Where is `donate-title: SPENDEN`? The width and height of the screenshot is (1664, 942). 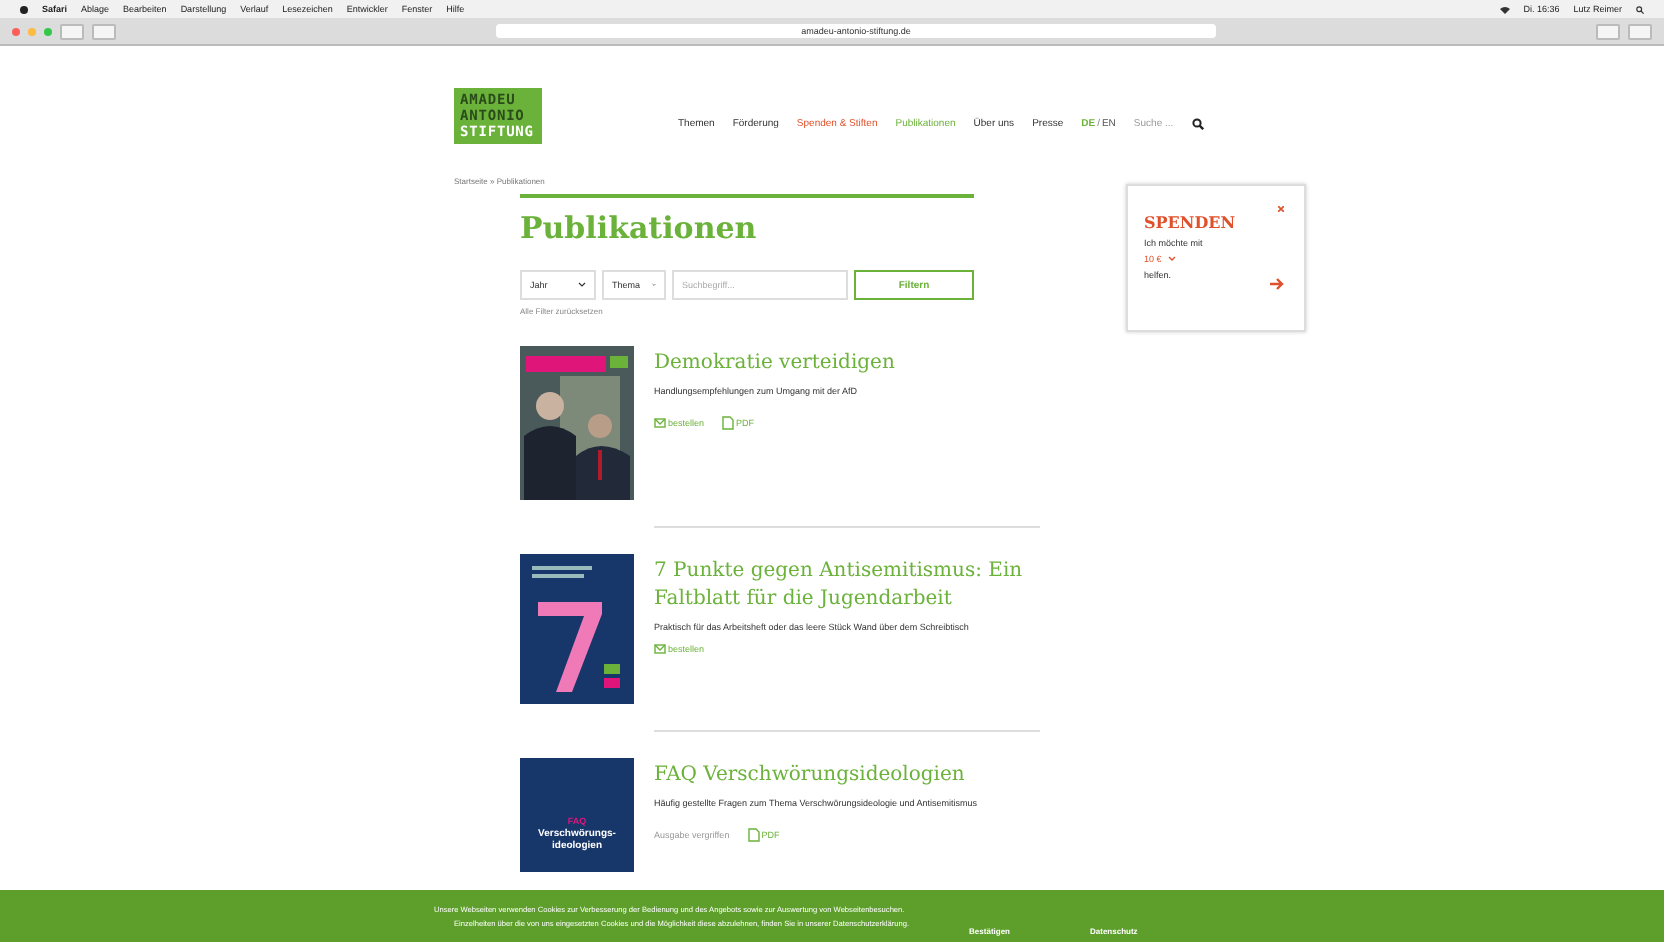
donate-title: SPENDEN is located at coordinates (1191, 222).